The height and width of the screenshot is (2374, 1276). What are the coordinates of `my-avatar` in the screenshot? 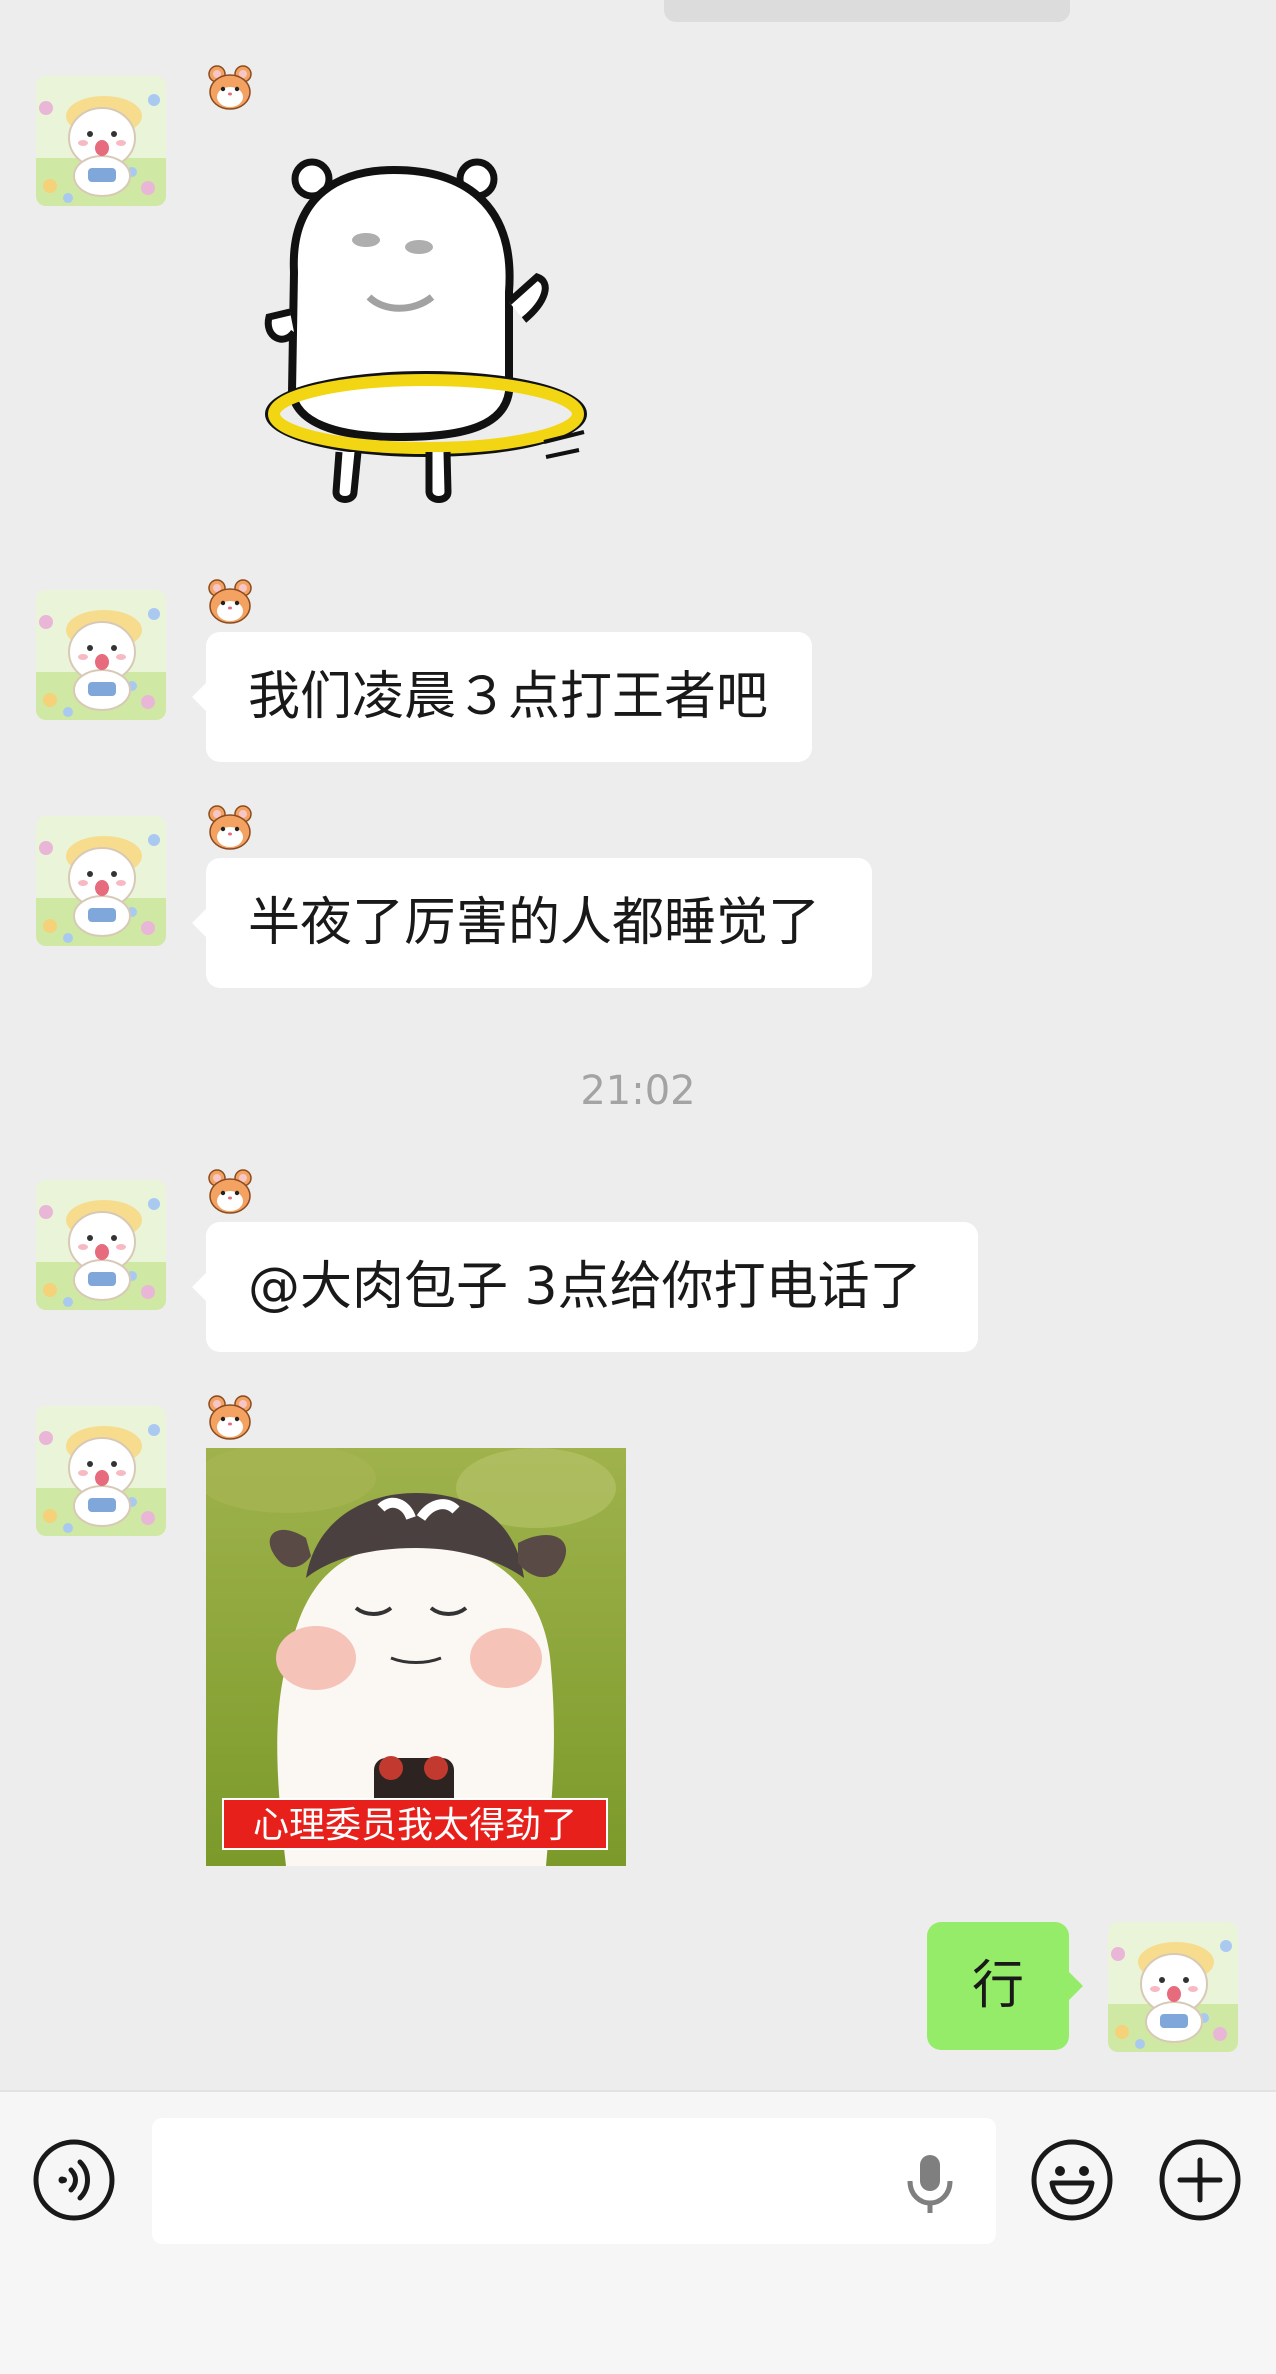 It's located at (1173, 1987).